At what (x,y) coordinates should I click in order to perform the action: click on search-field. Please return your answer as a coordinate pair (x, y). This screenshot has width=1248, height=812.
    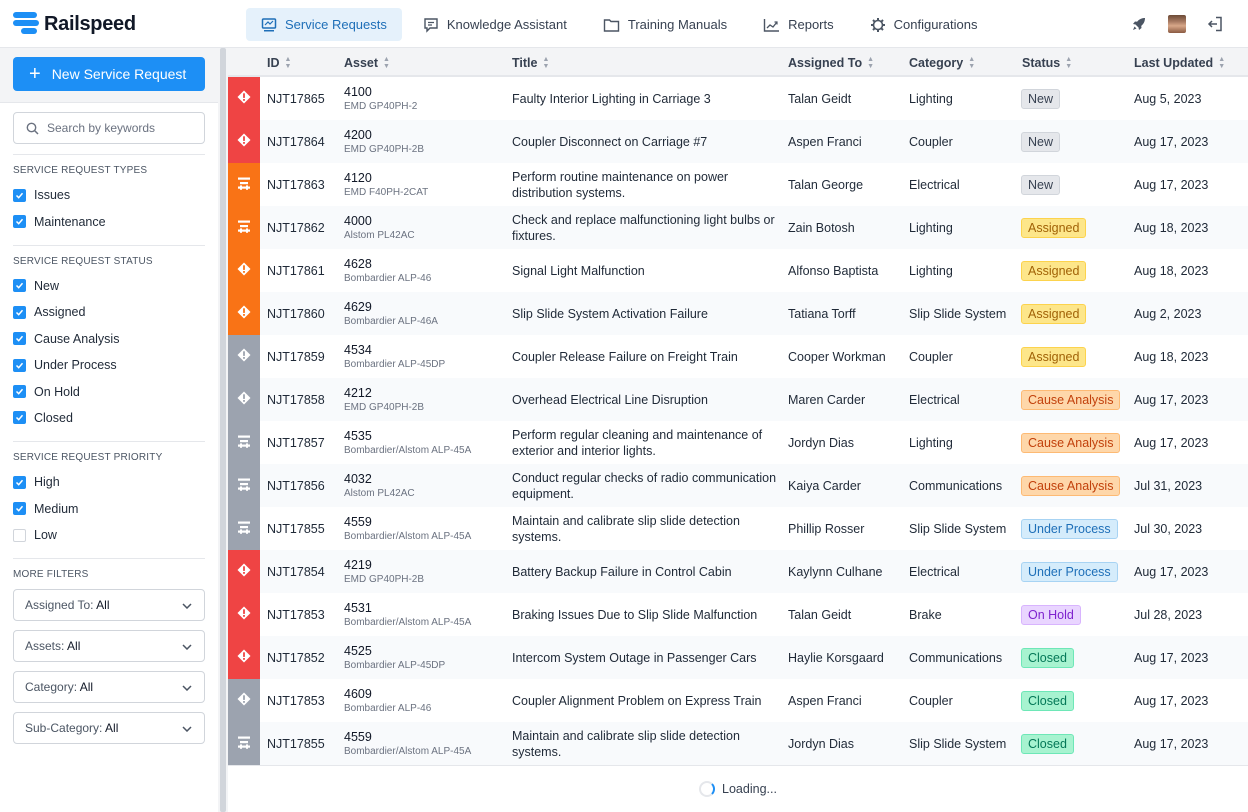
    Looking at the image, I should click on (109, 128).